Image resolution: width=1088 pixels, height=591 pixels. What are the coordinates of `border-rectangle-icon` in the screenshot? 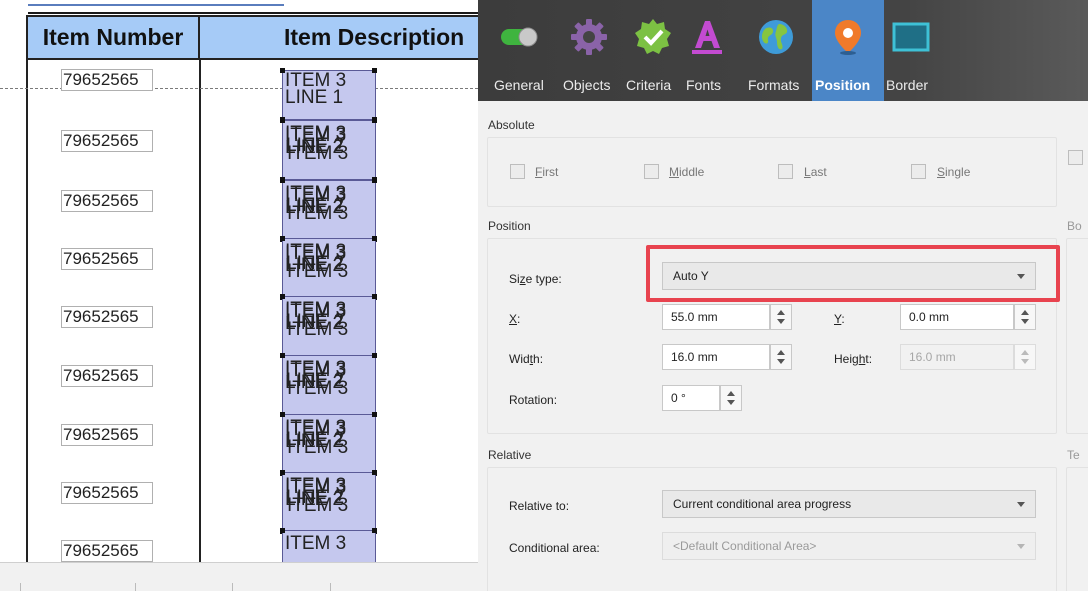 It's located at (911, 37).